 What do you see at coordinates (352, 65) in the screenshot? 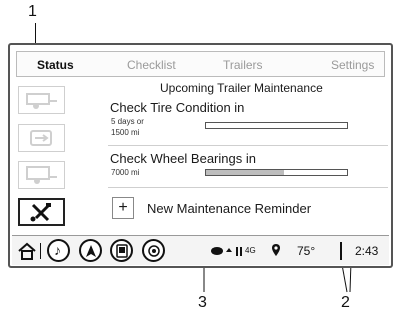
I see `tab-settings: Settings` at bounding box center [352, 65].